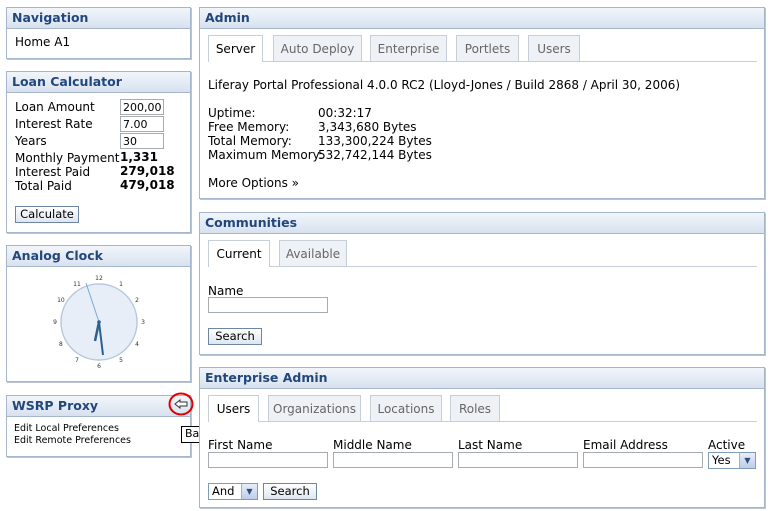 The height and width of the screenshot is (511, 771). What do you see at coordinates (98, 82) in the screenshot?
I see `loan-calculator-title: Loan Calculator` at bounding box center [98, 82].